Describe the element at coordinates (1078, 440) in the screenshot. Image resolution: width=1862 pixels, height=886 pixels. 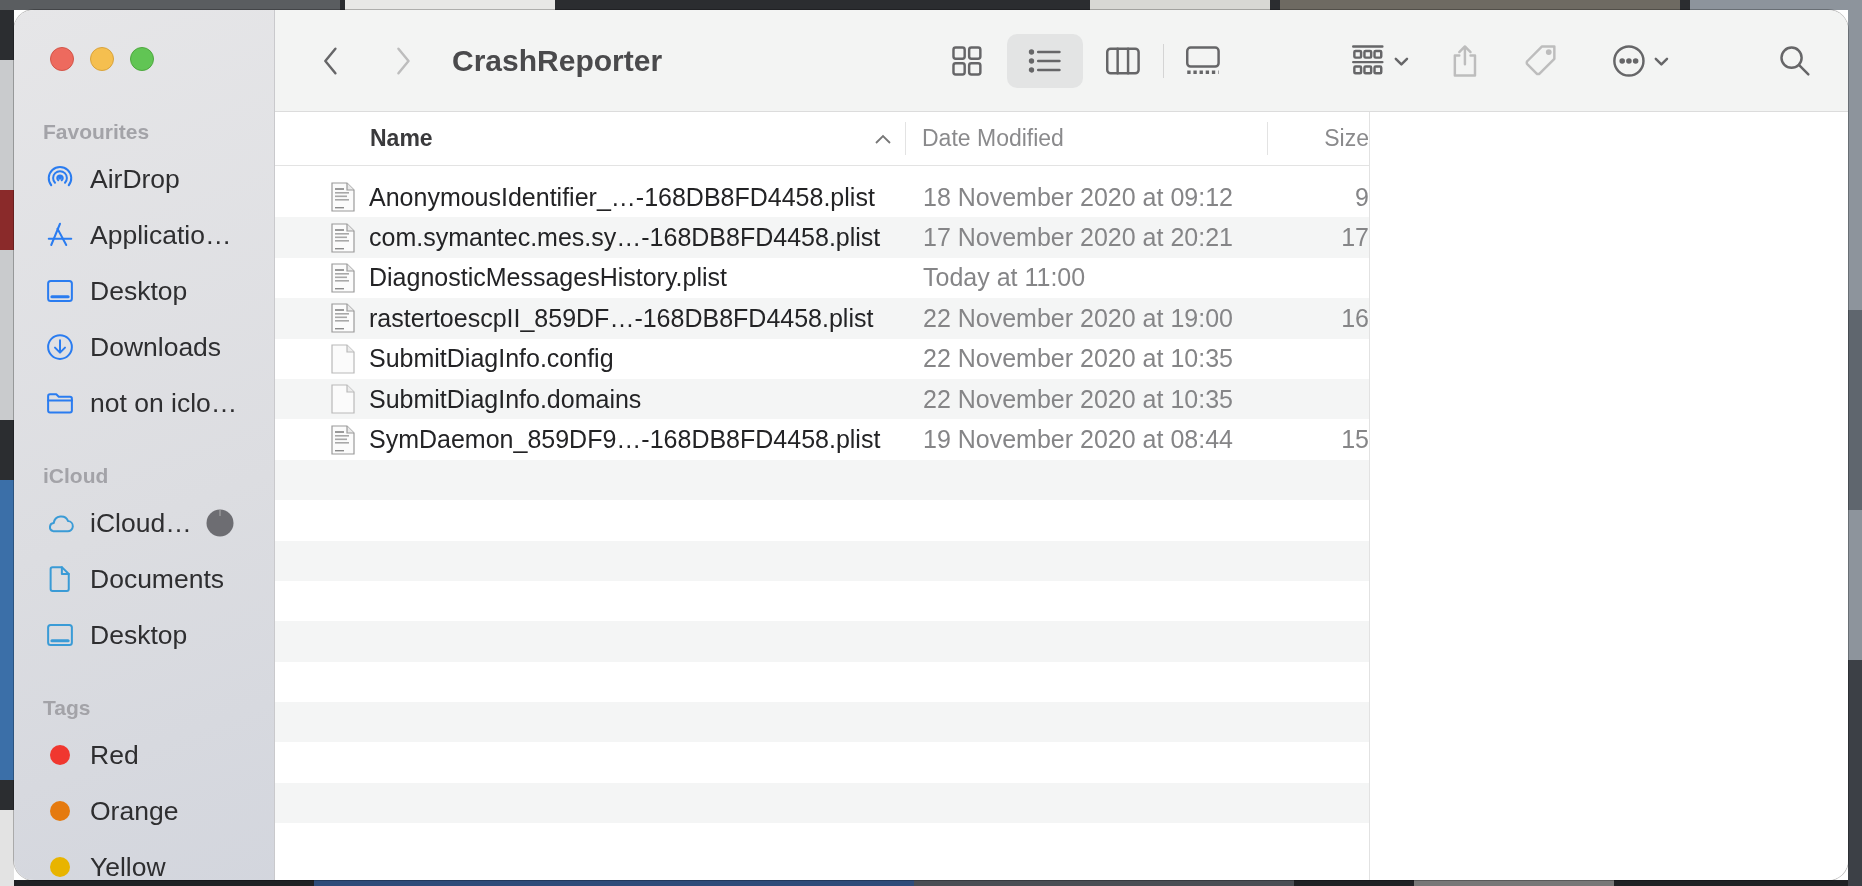
I see `date-modified: 19 November 2020 at 08:44` at that location.